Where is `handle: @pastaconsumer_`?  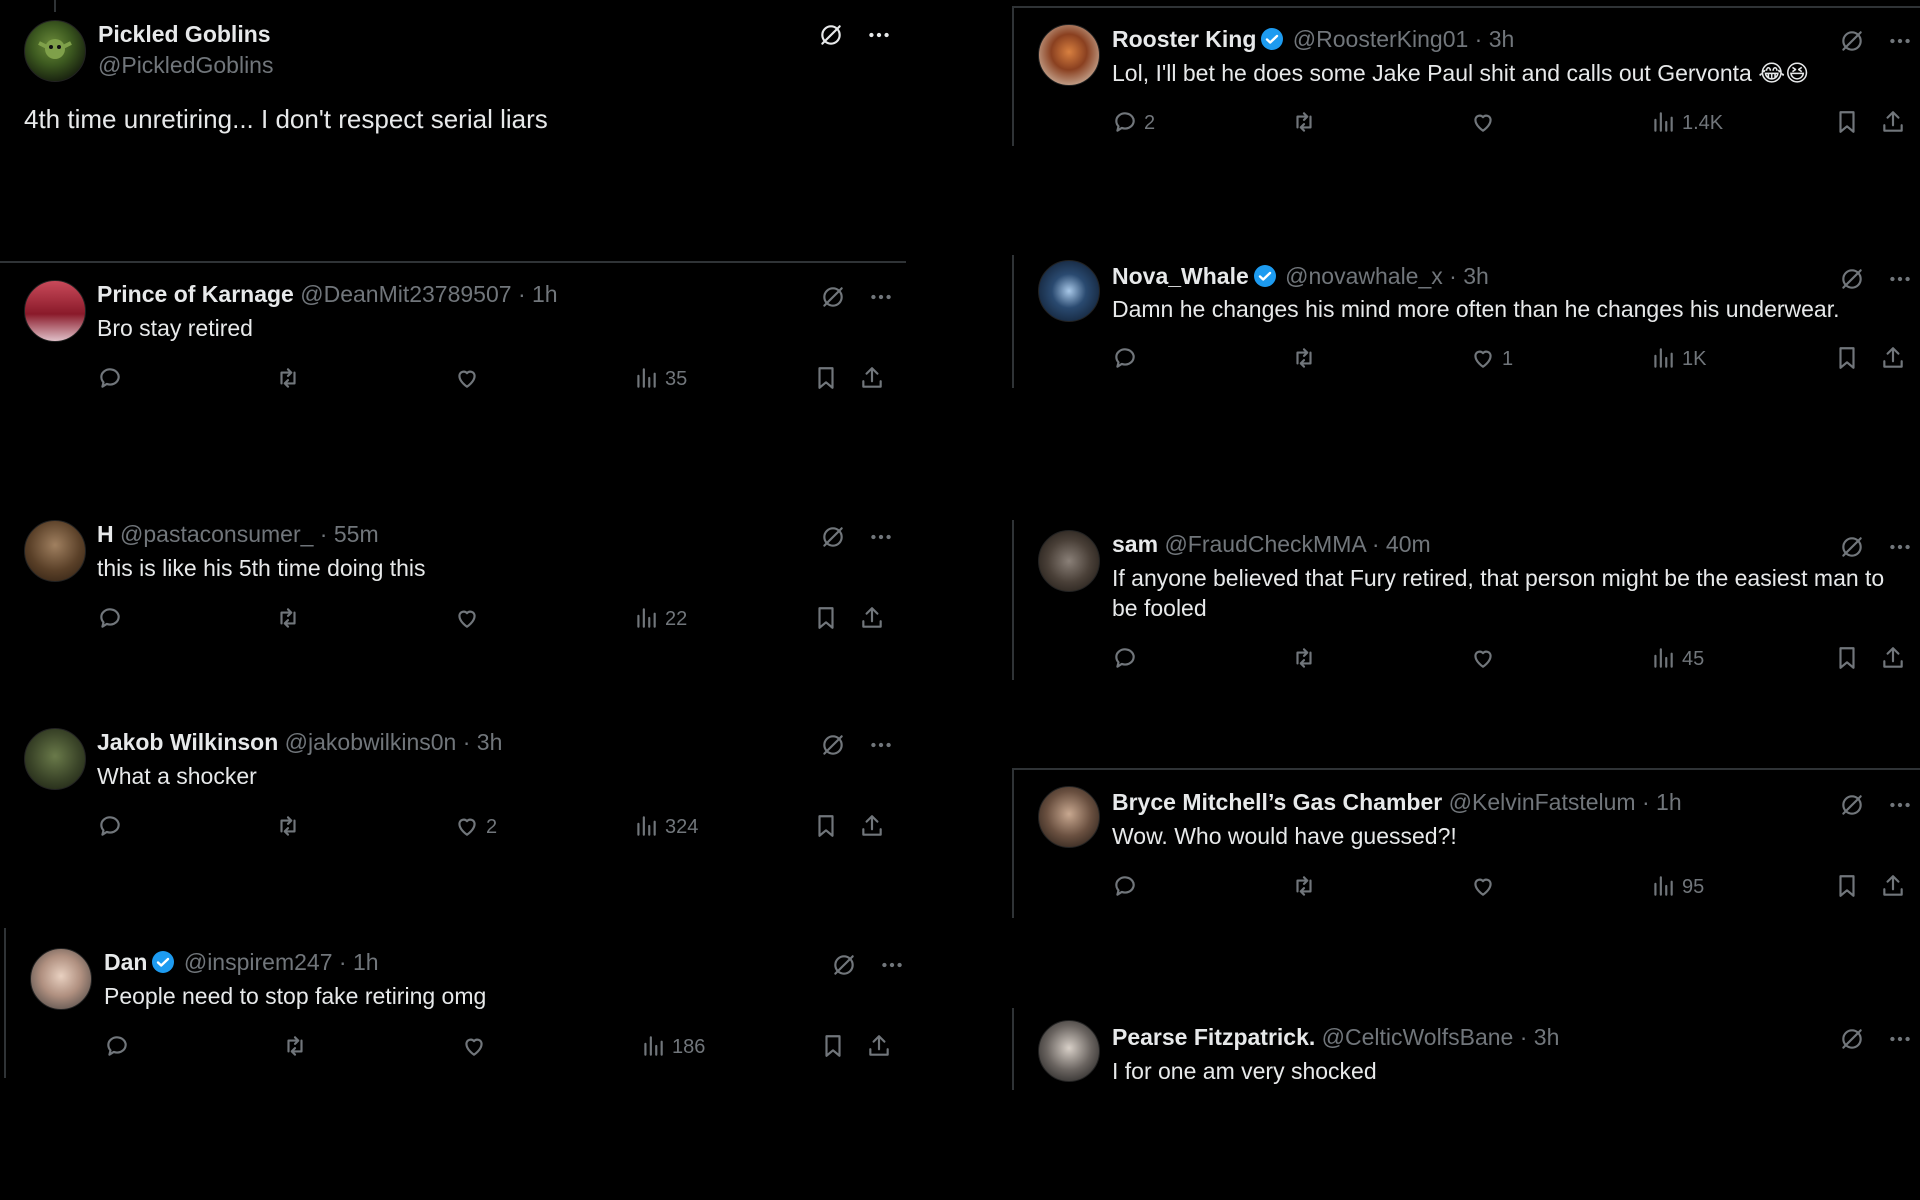
handle: @pastaconsumer_ is located at coordinates (216, 534).